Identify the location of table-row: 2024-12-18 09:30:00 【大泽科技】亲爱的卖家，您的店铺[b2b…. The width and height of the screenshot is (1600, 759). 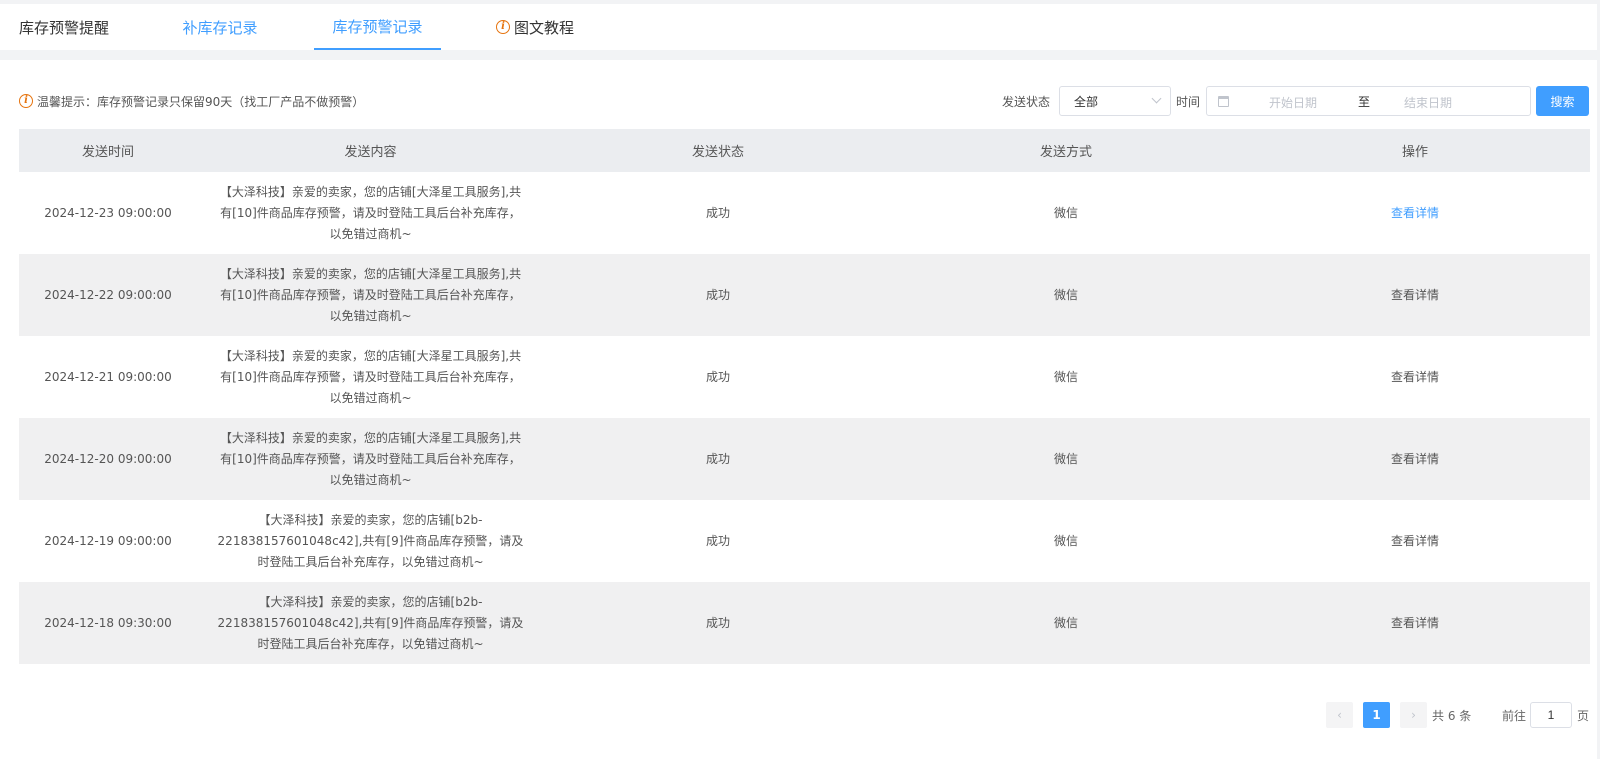
(804, 623).